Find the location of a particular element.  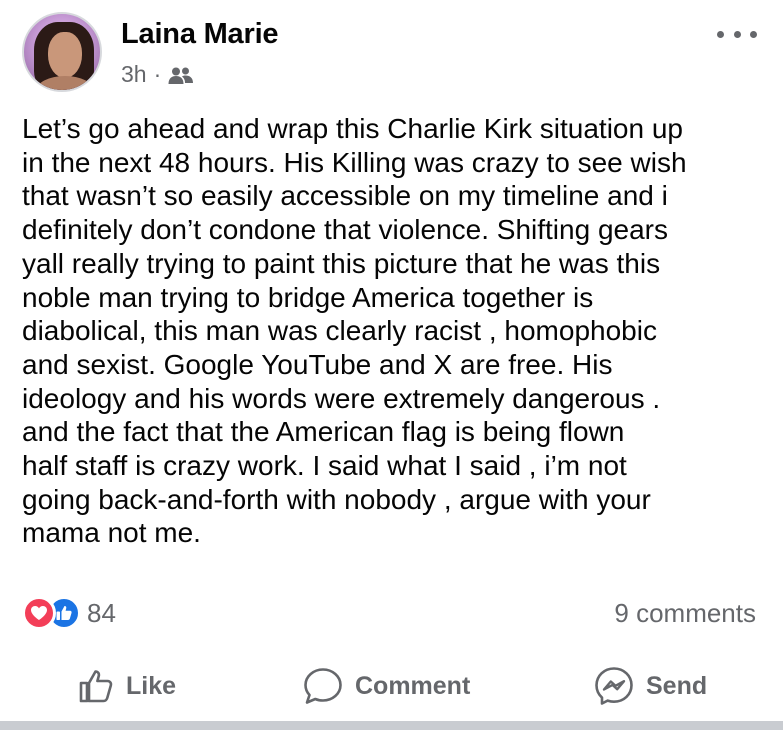

send-button: Send is located at coordinates (650, 686).